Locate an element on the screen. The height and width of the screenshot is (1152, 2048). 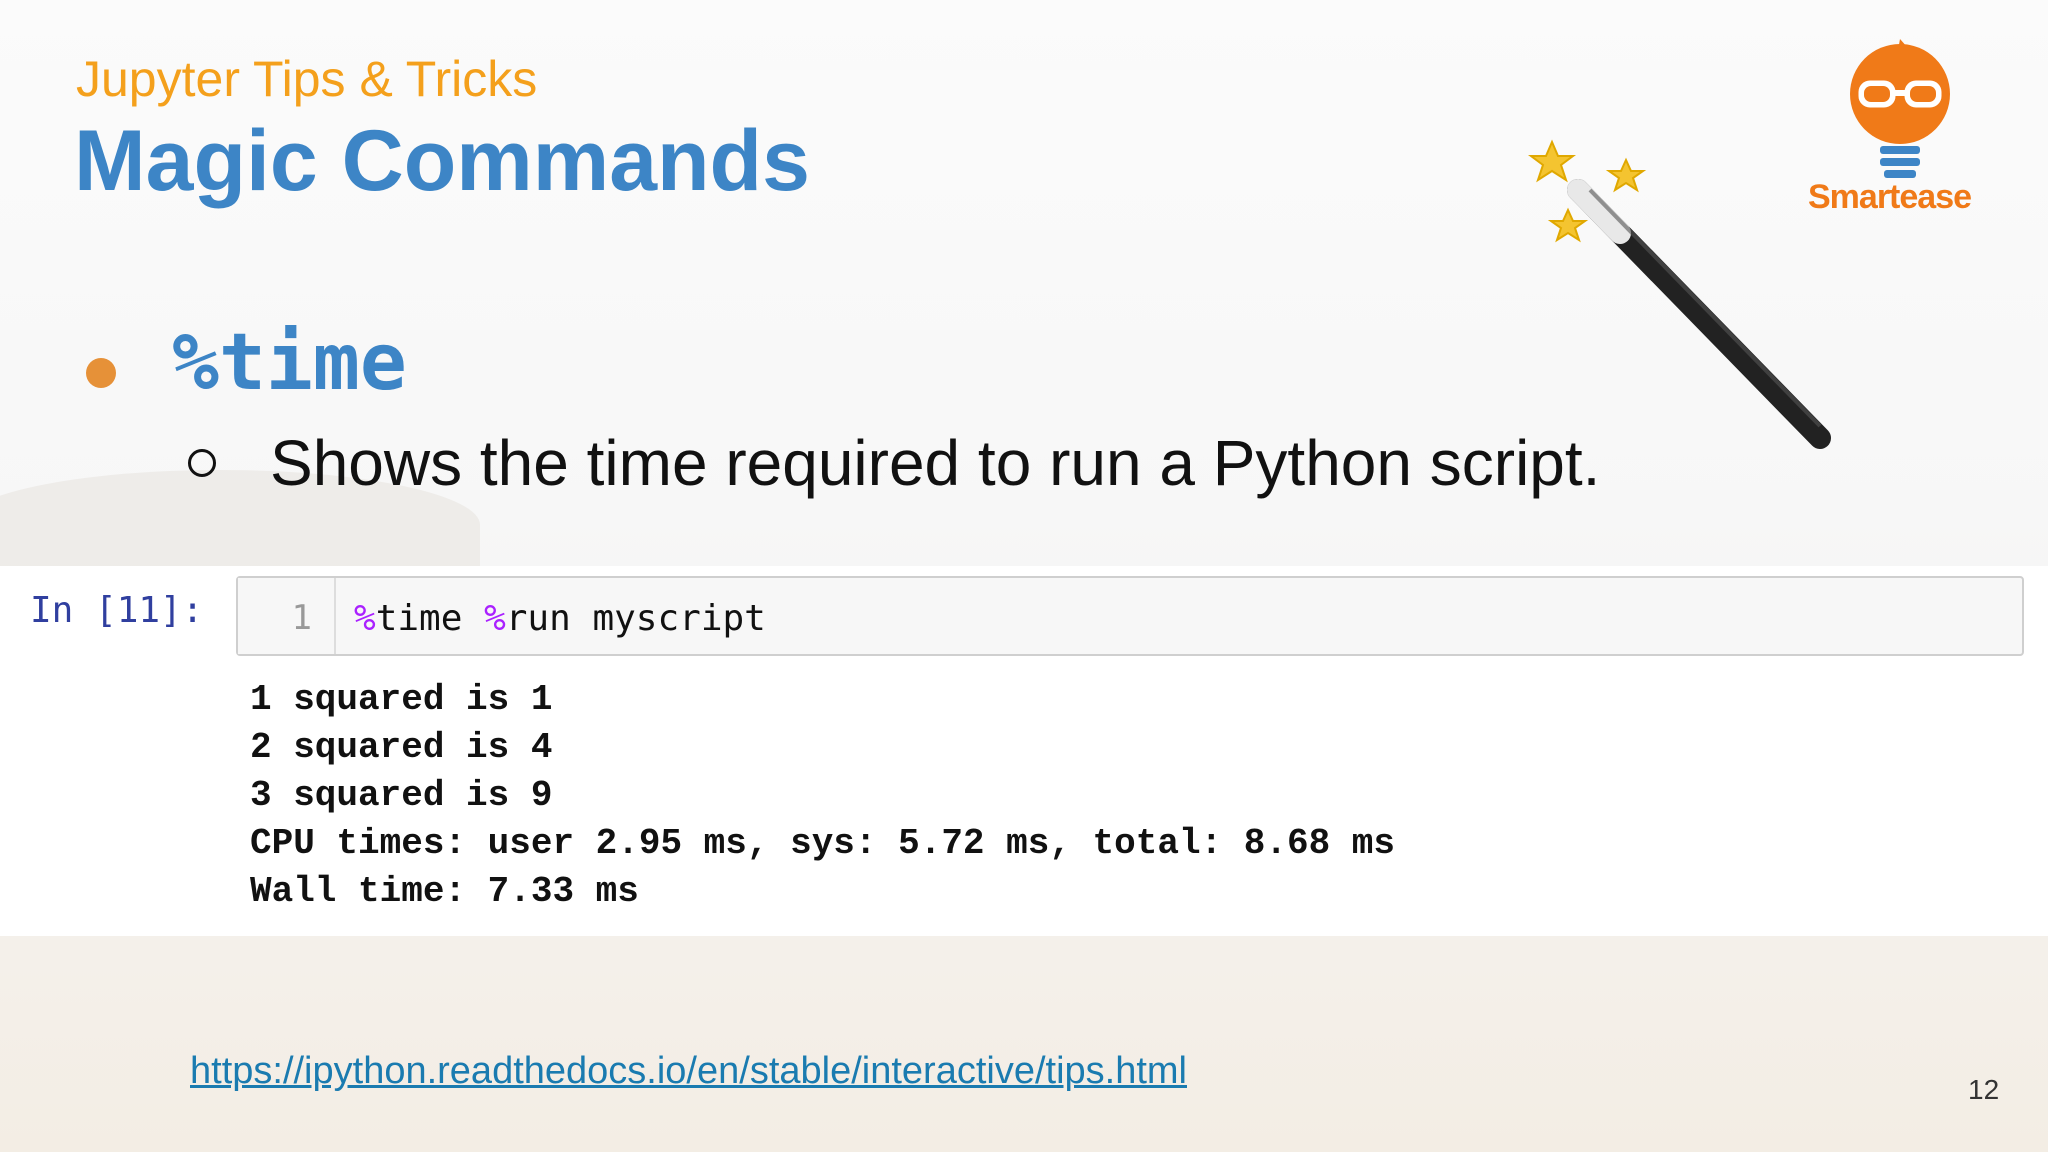
output-line: 2 squared is 4 is located at coordinates (401, 747).